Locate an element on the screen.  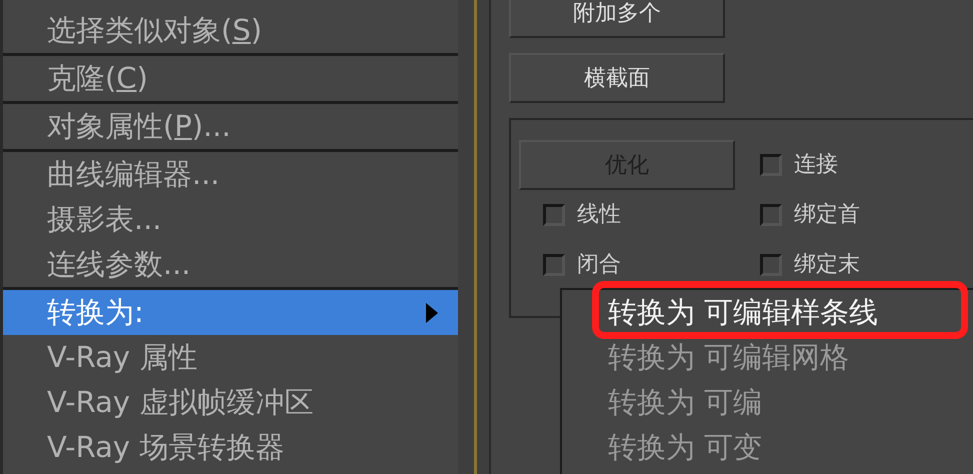
checkbox-label: 绑定末 is located at coordinates (827, 265).